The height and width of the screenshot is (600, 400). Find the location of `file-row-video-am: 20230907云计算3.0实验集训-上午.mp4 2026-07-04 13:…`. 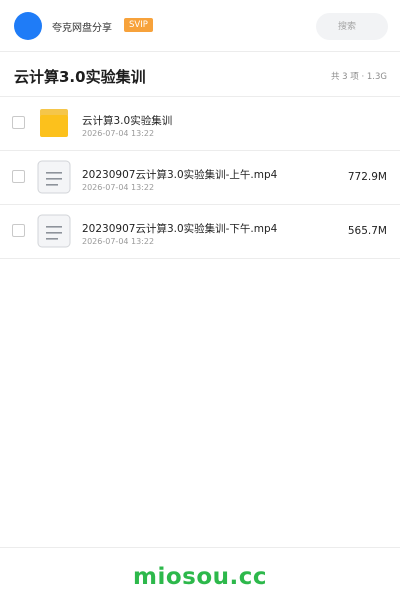

file-row-video-am: 20230907云计算3.0实验集训-上午.mp4 2026-07-04 13:… is located at coordinates (200, 178).